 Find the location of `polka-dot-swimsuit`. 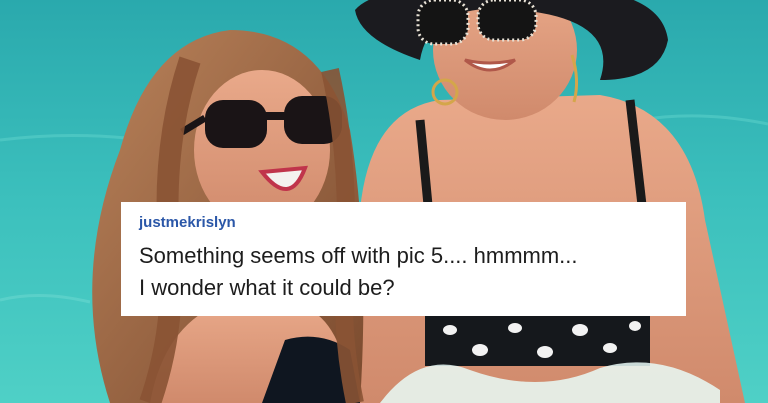

polka-dot-swimsuit is located at coordinates (537, 341).